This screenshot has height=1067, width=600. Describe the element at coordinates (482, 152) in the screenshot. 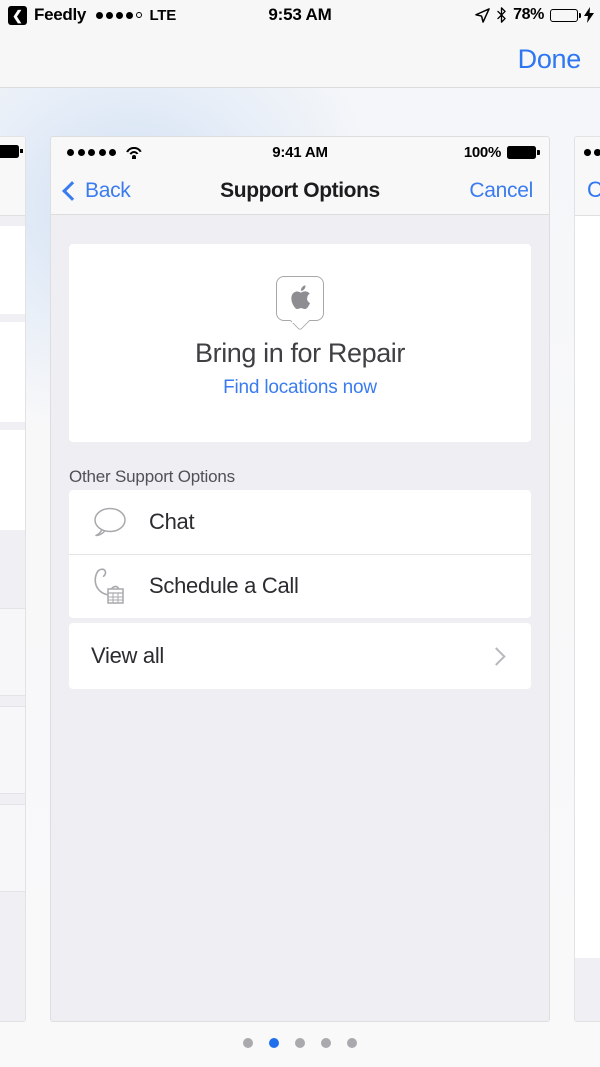

I see `battery-percent-label: 100%` at that location.